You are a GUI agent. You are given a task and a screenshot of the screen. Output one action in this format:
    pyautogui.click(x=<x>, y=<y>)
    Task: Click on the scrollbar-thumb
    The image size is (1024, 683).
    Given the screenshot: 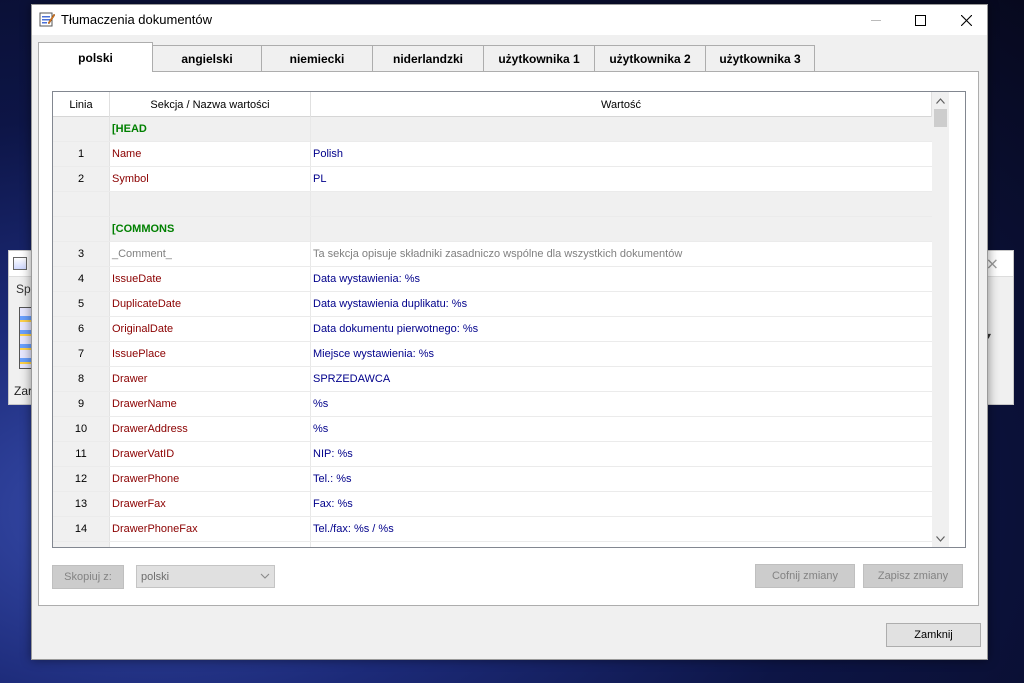 What is the action you would take?
    pyautogui.click(x=940, y=118)
    